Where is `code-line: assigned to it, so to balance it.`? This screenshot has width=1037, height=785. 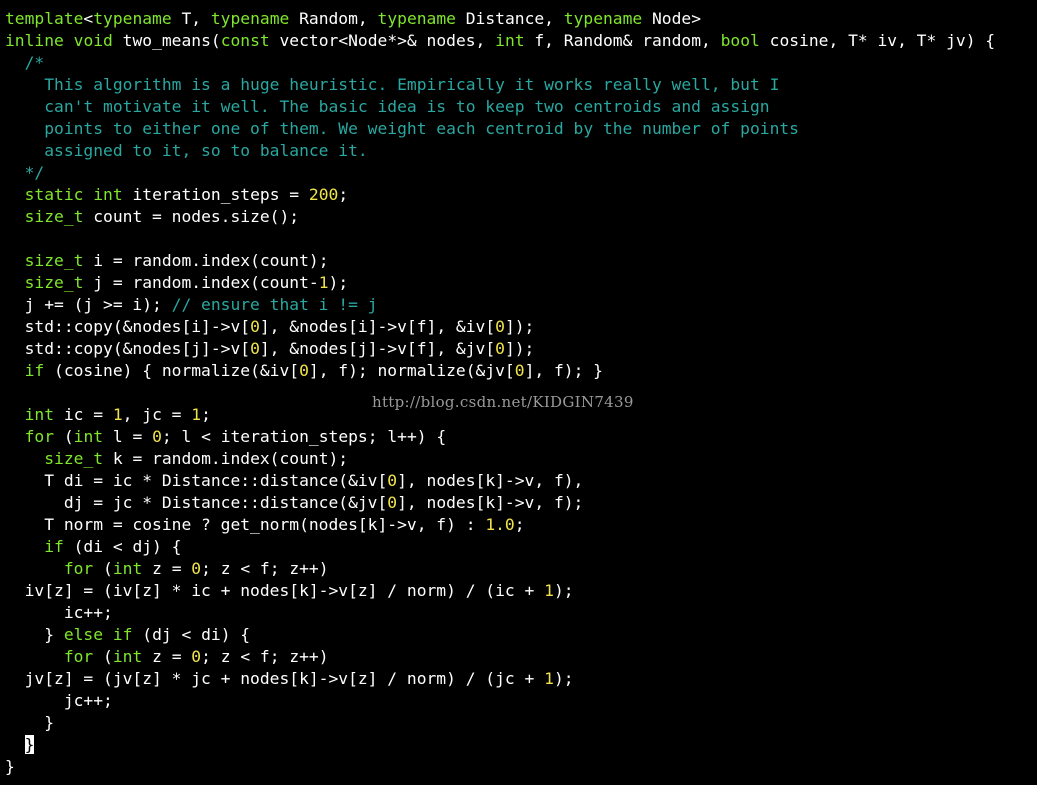
code-line: assigned to it, so to balance it. is located at coordinates (500, 151).